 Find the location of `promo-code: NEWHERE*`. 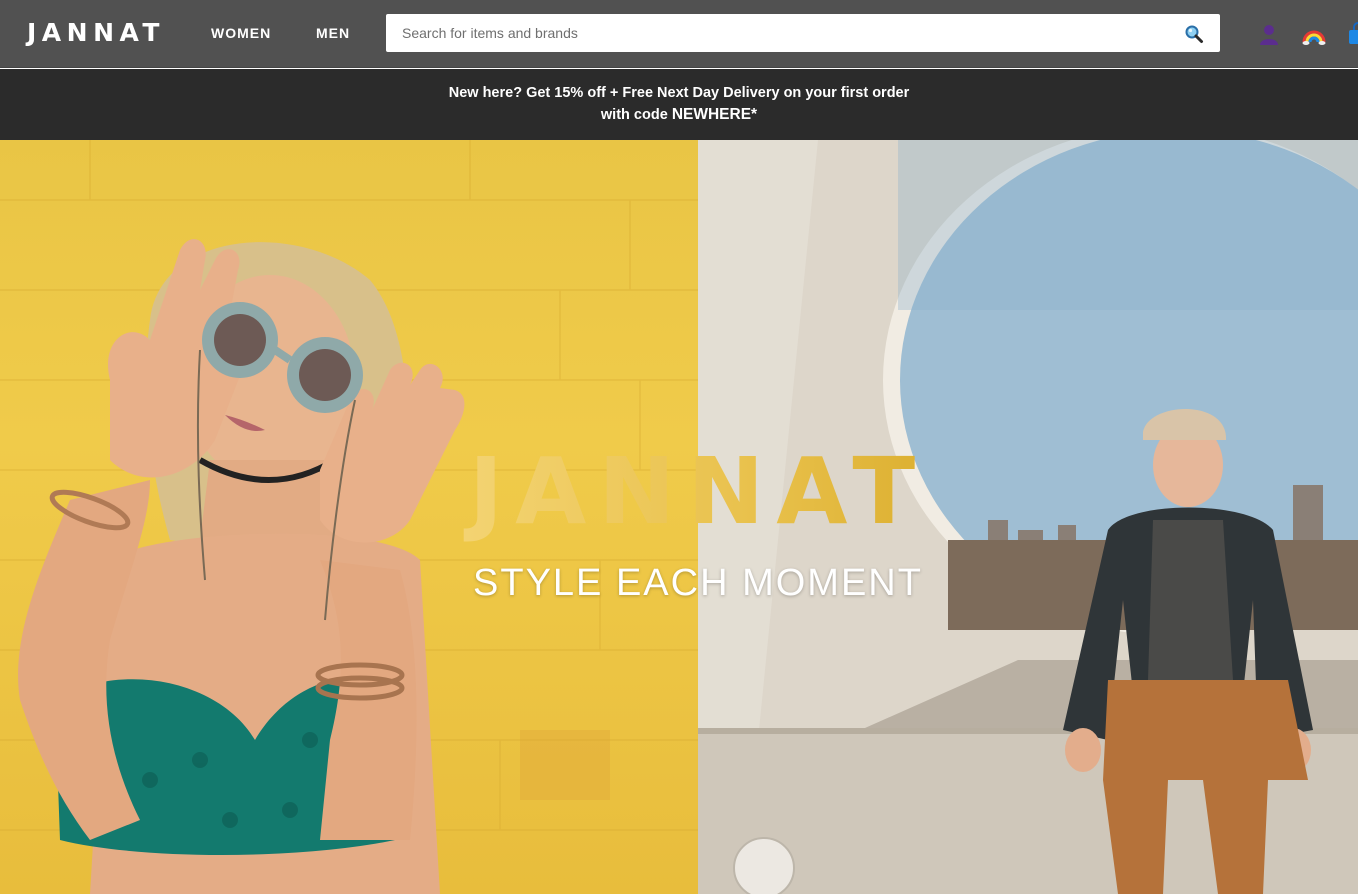

promo-code: NEWHERE* is located at coordinates (714, 114).